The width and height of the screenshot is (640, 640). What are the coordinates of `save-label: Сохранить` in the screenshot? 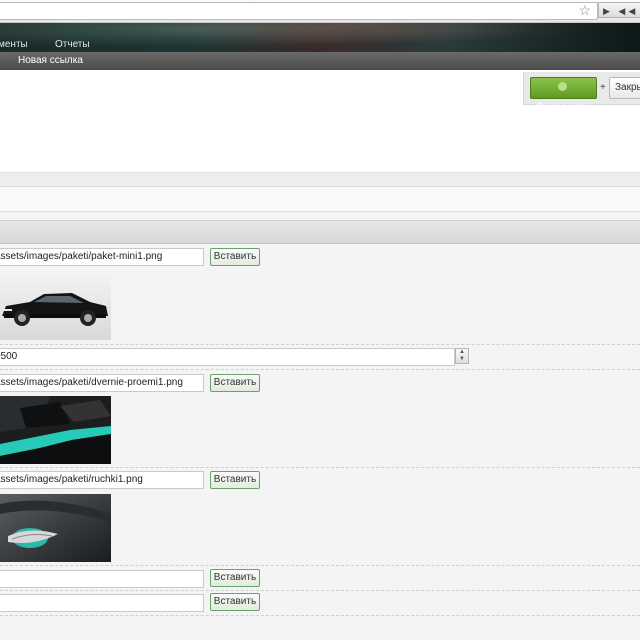 It's located at (563, 107).